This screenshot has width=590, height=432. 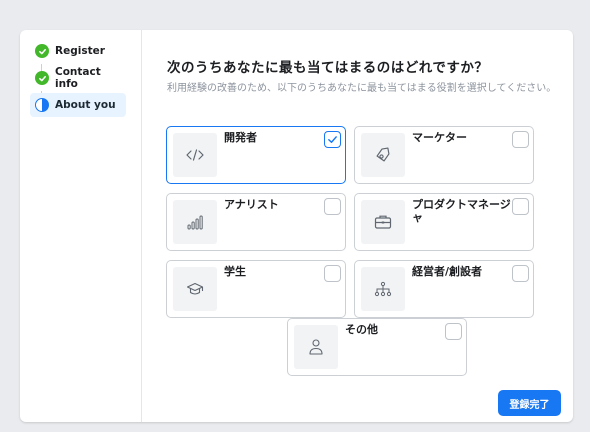 I want to click on step-register: Register, so click(x=78, y=51).